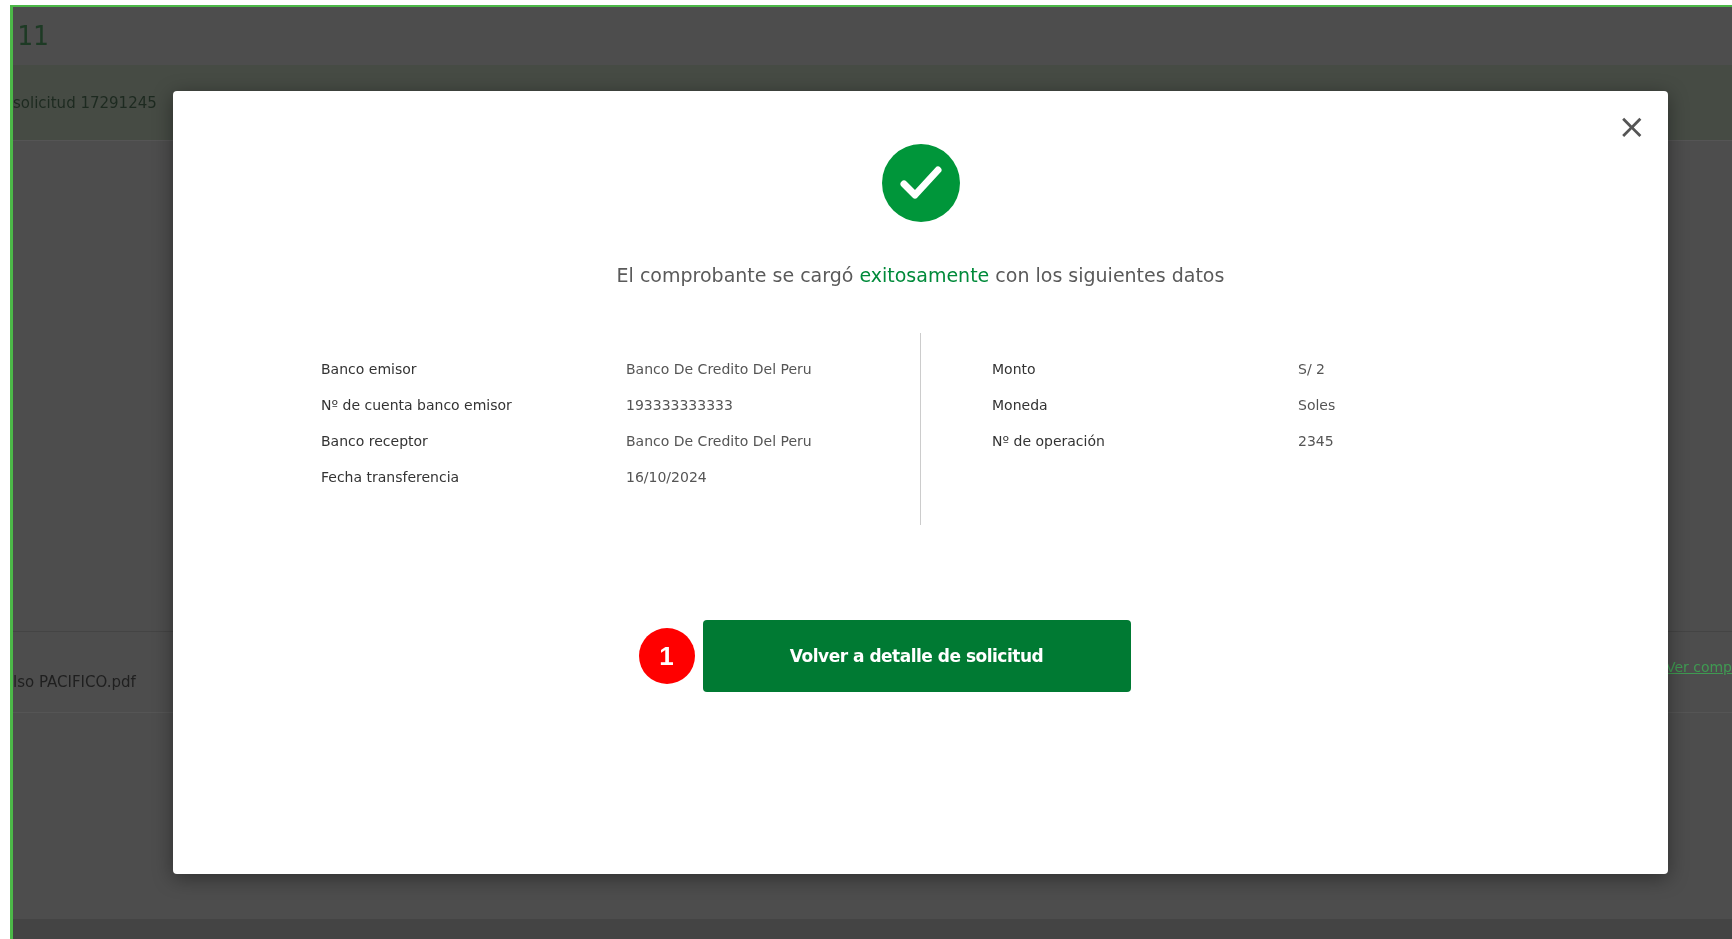 This screenshot has width=1732, height=939. What do you see at coordinates (369, 369) in the screenshot?
I see `detail-label: Banco emisor` at bounding box center [369, 369].